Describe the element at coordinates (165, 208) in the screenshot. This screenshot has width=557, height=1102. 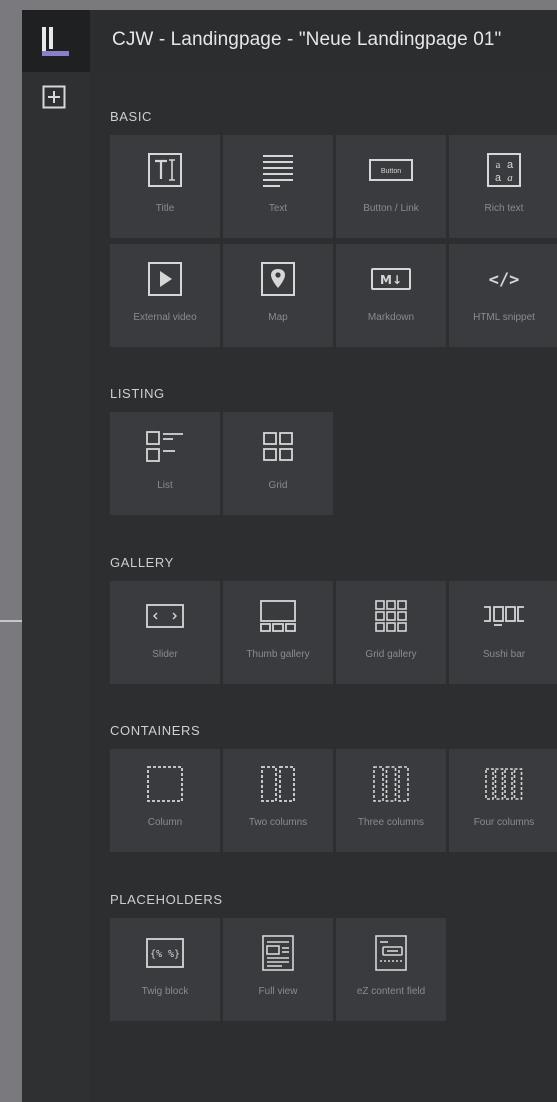
I see `block-label: Title` at that location.